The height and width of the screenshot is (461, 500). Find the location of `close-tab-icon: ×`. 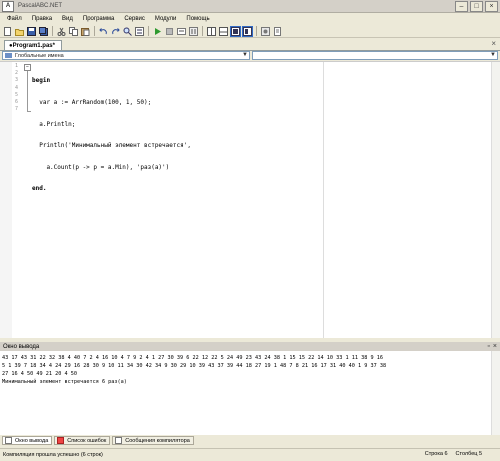

close-tab-icon: × is located at coordinates (493, 43).